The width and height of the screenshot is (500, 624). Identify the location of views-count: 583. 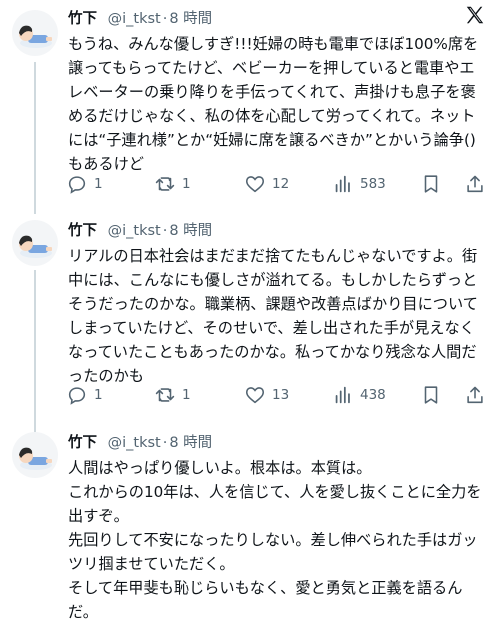
(373, 184).